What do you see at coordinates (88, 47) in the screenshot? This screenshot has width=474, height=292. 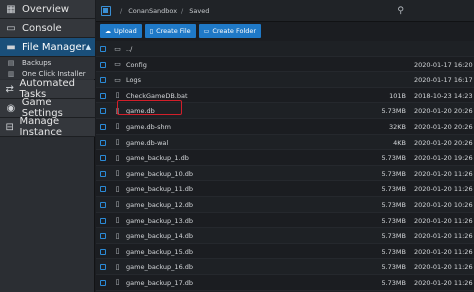 I see `chevron-up-icon: ▲` at bounding box center [88, 47].